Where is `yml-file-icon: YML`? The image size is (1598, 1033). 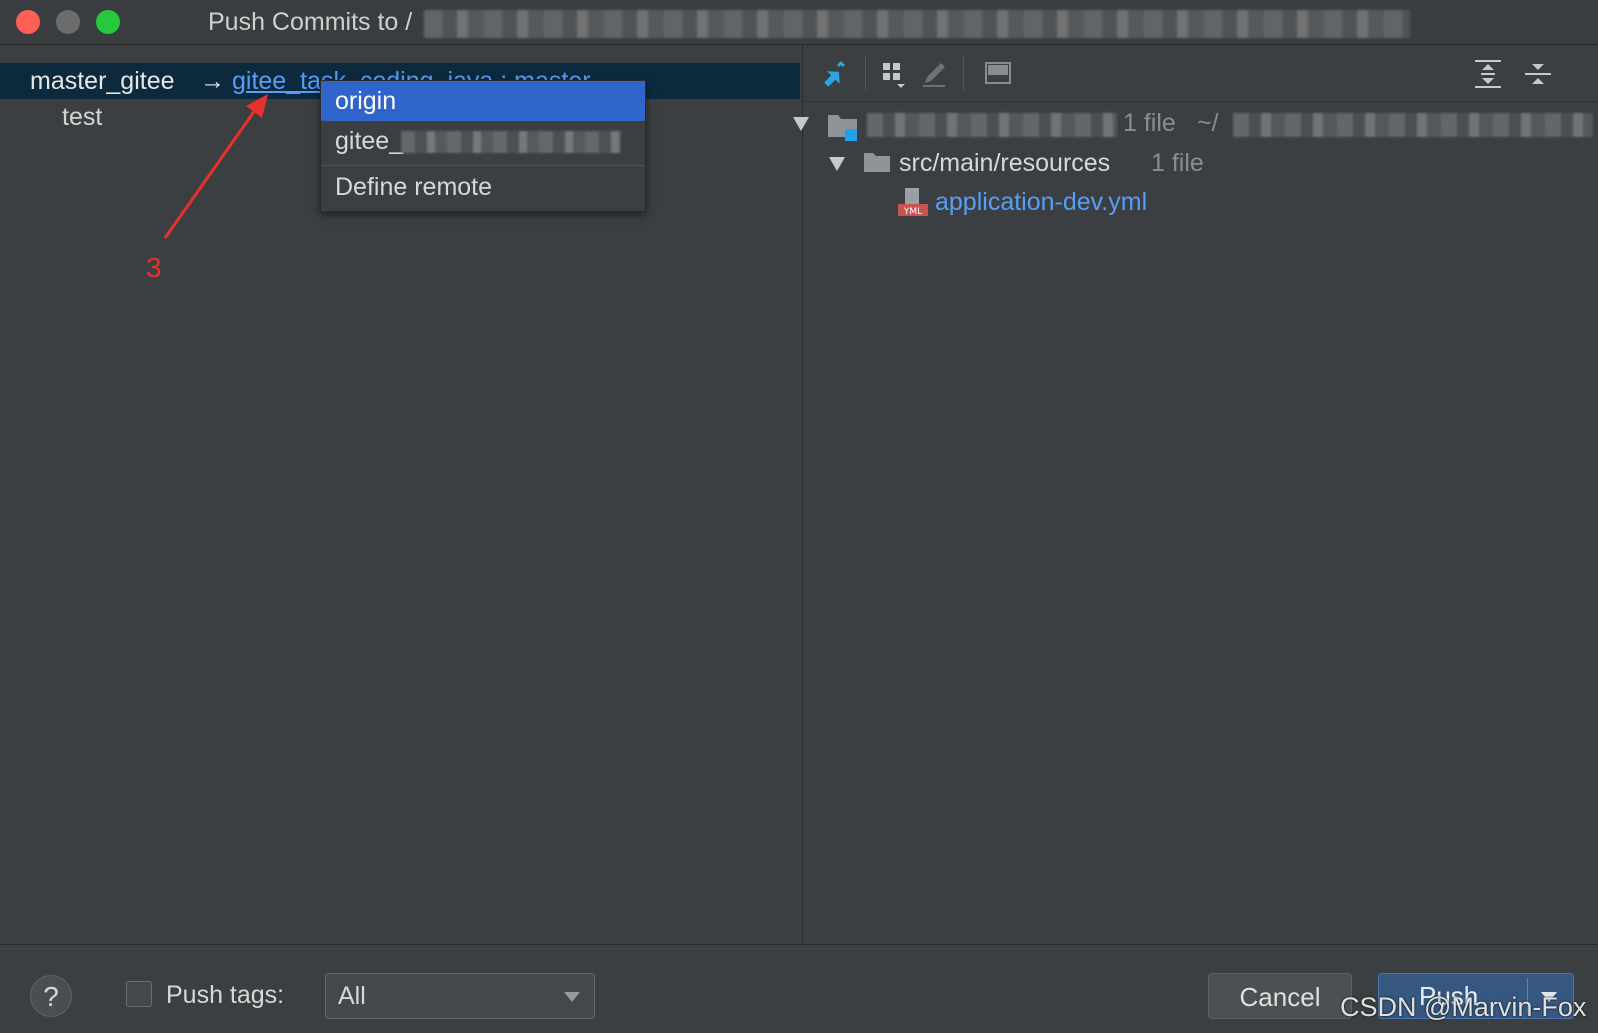
yml-file-icon: YML is located at coordinates (913, 202).